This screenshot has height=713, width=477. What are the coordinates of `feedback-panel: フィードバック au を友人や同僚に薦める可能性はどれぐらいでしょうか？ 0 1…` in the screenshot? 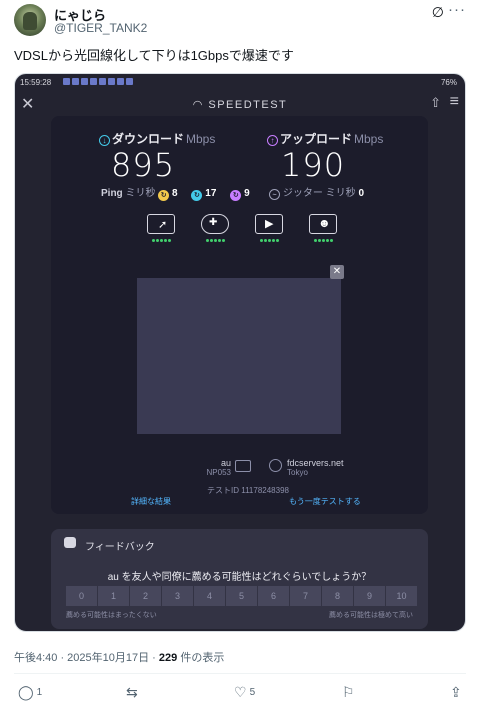 It's located at (239, 579).